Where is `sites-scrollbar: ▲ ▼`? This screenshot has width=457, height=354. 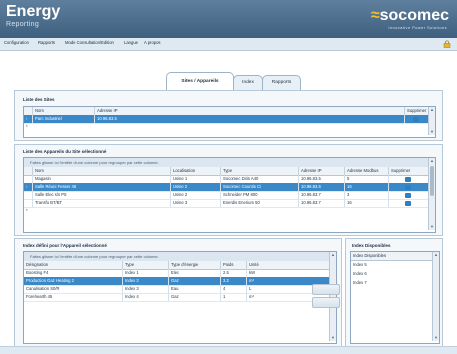 sites-scrollbar: ▲ ▼ is located at coordinates (431, 121).